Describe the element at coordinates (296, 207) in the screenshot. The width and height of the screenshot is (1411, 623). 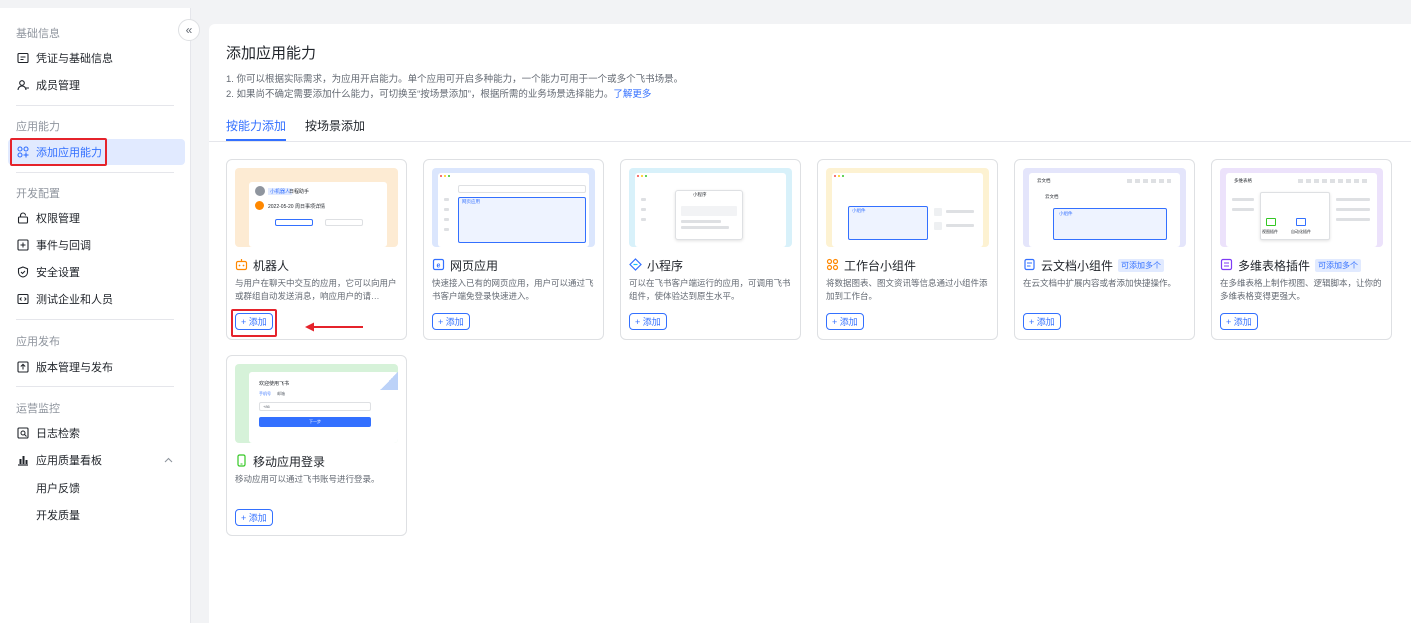
I see `bot-date: 2022-05-20 周日事项详情` at that location.